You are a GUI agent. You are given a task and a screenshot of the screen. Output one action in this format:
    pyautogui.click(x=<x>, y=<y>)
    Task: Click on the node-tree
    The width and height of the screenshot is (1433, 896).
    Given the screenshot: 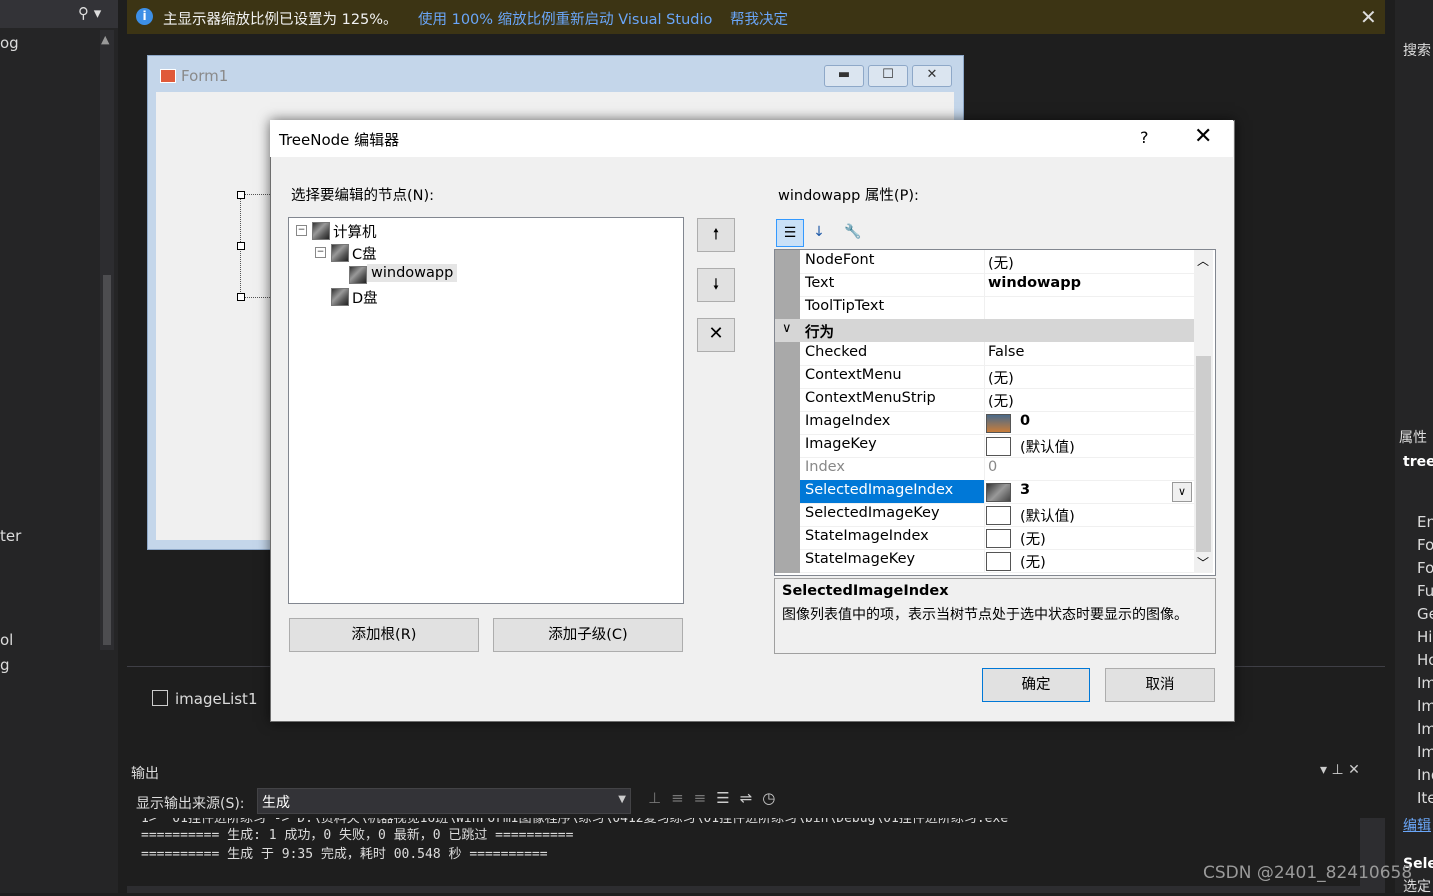 What is the action you would take?
    pyautogui.click(x=486, y=410)
    